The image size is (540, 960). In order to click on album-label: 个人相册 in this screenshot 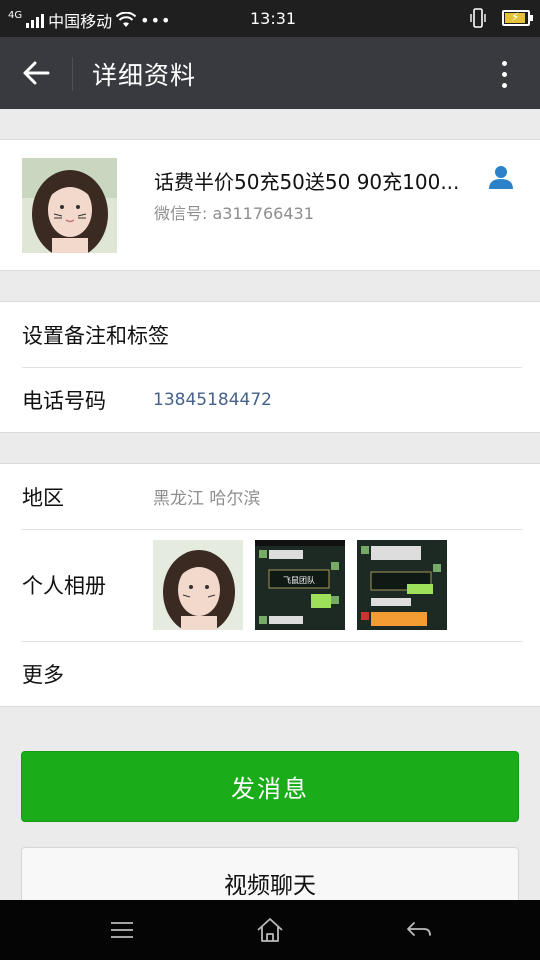, I will do `click(64, 586)`.